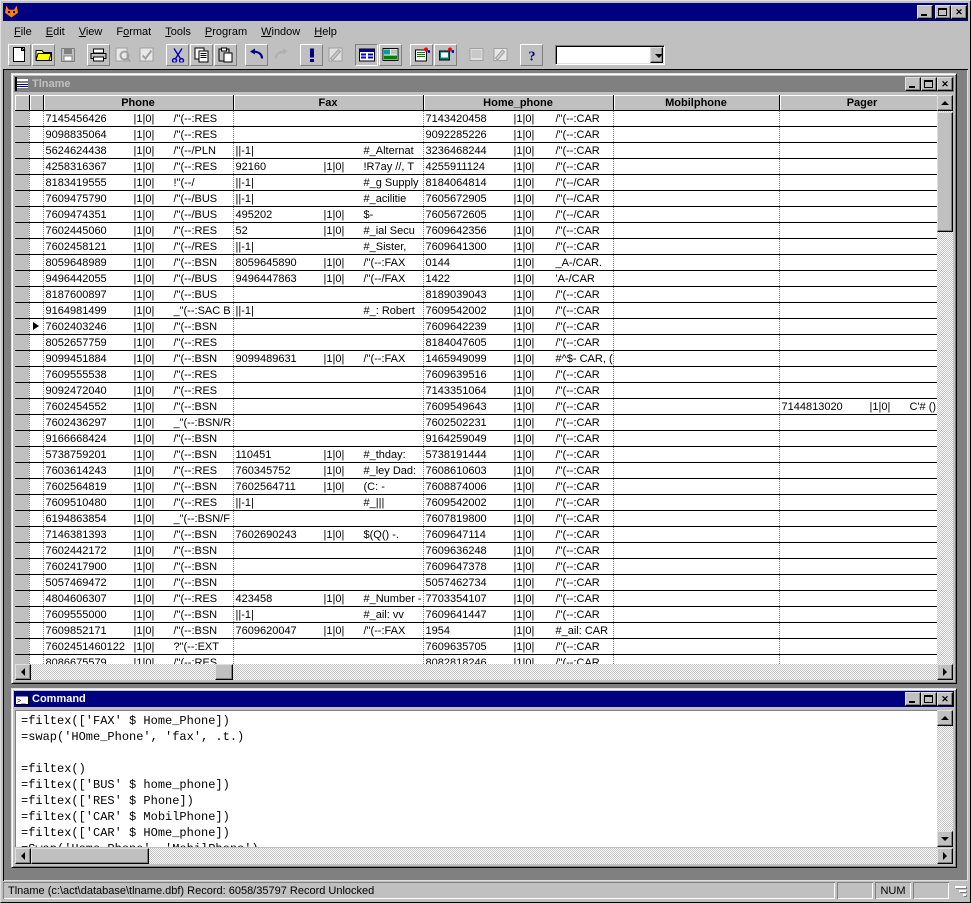 The height and width of the screenshot is (903, 971). What do you see at coordinates (328, 182) in the screenshot?
I see `cell-fax: ||-1| #_g Supply` at bounding box center [328, 182].